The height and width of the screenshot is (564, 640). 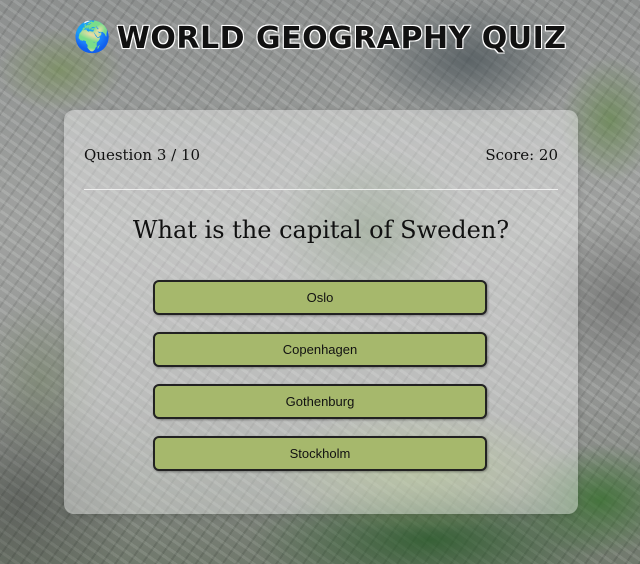 I want to click on question-text: What is the capital of Sweden?, so click(x=321, y=230).